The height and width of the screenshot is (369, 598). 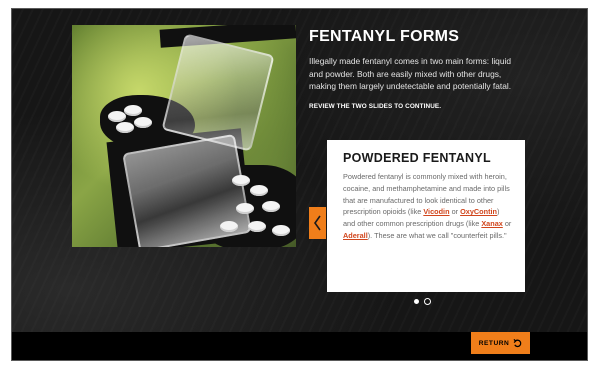 I want to click on link-xanax: Xanax, so click(x=492, y=223).